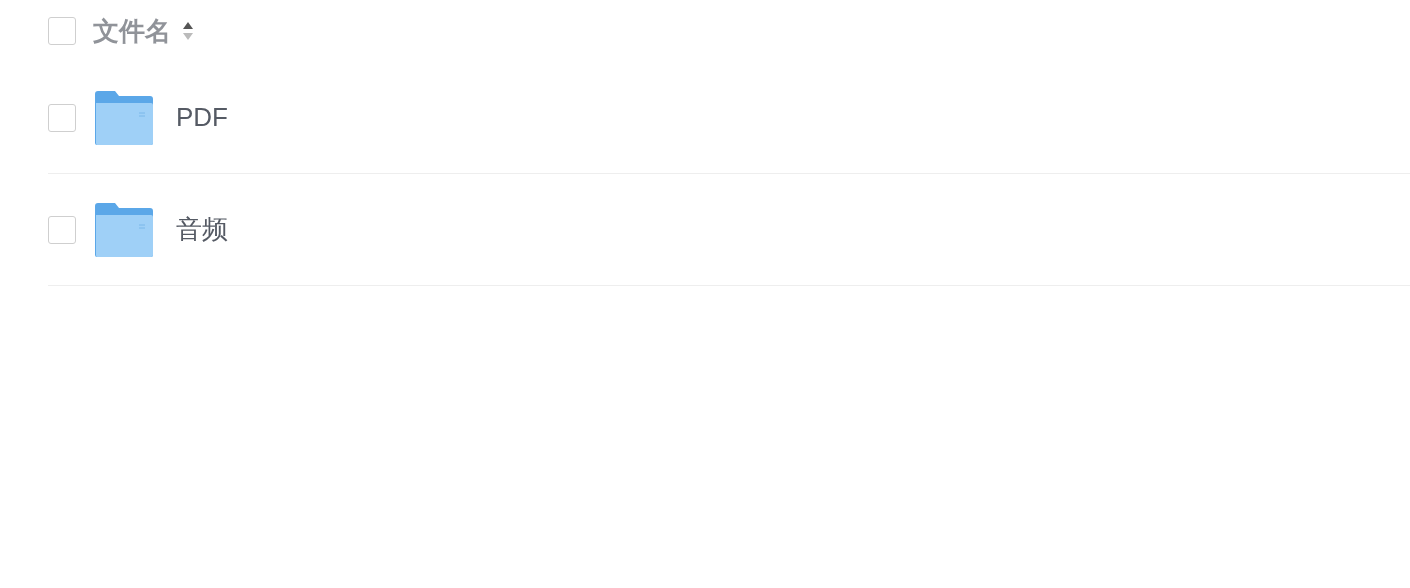 This screenshot has height=588, width=1410. Describe the element at coordinates (202, 117) in the screenshot. I see `file-name: PDF` at that location.